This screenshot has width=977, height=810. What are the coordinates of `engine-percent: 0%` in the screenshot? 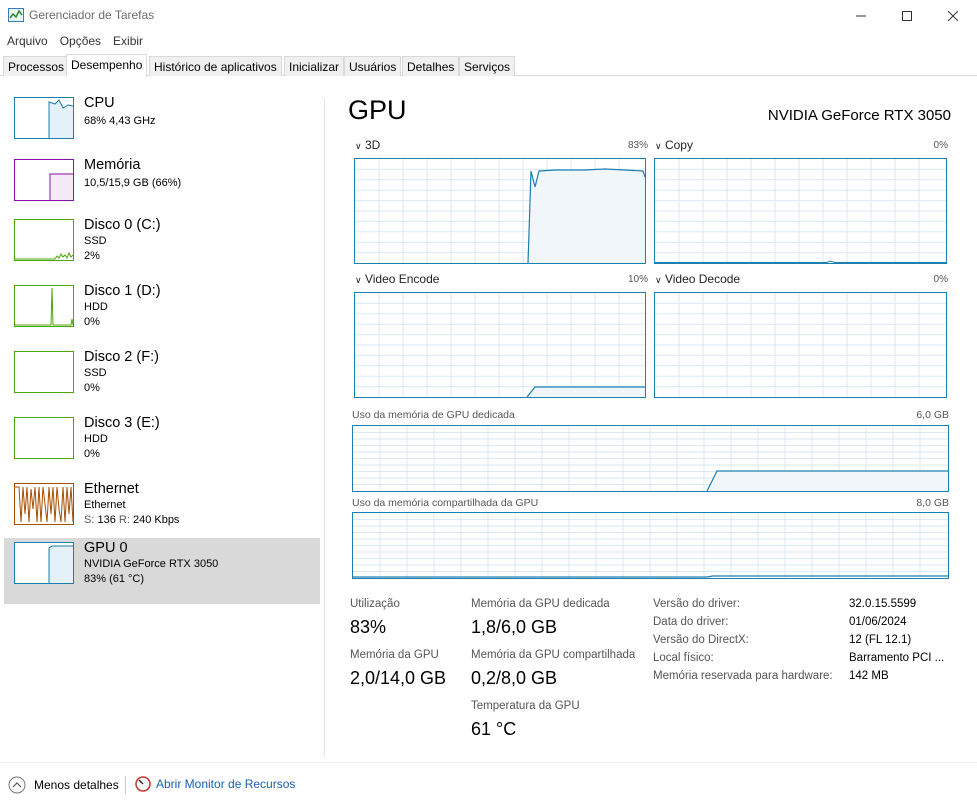 It's located at (940, 279).